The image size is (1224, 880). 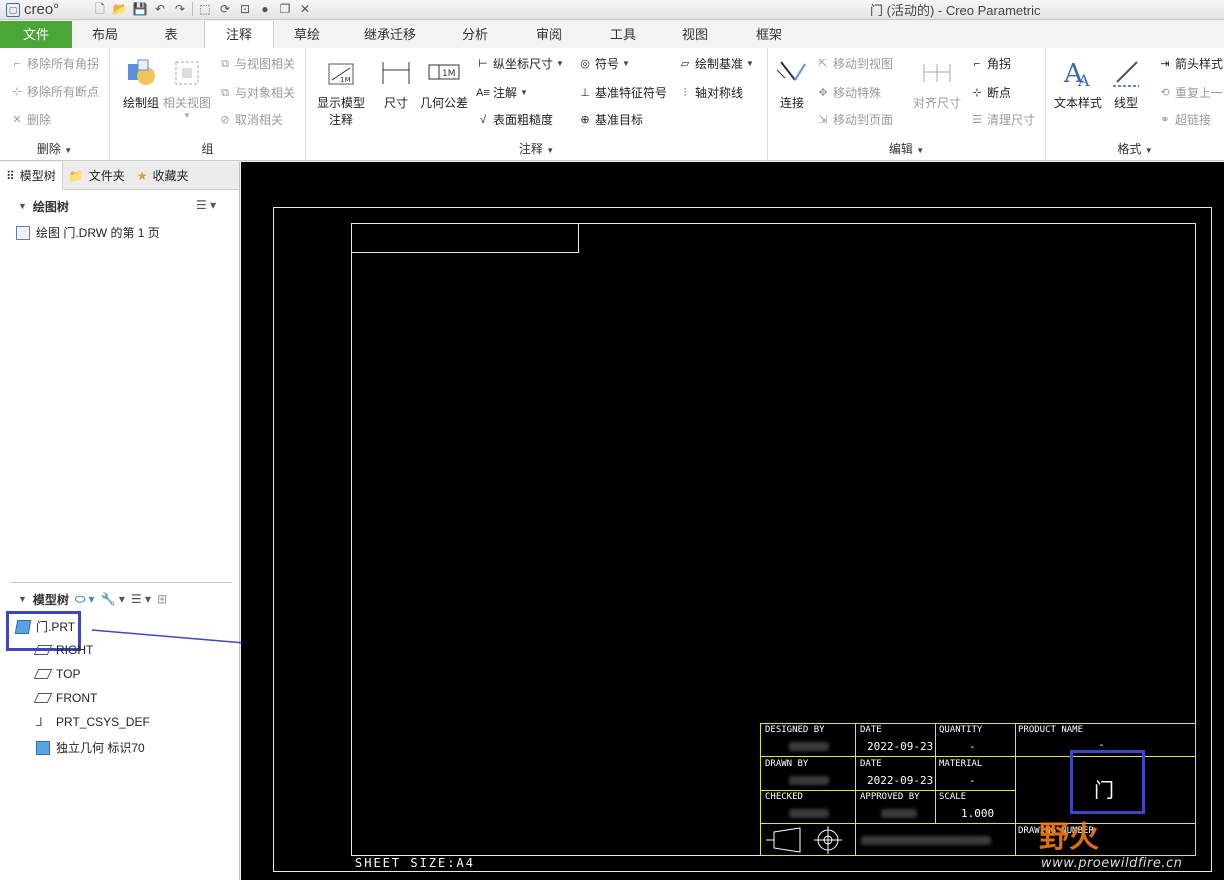 I want to click on move-special-button: ✥ 移动特殊, so click(x=848, y=92).